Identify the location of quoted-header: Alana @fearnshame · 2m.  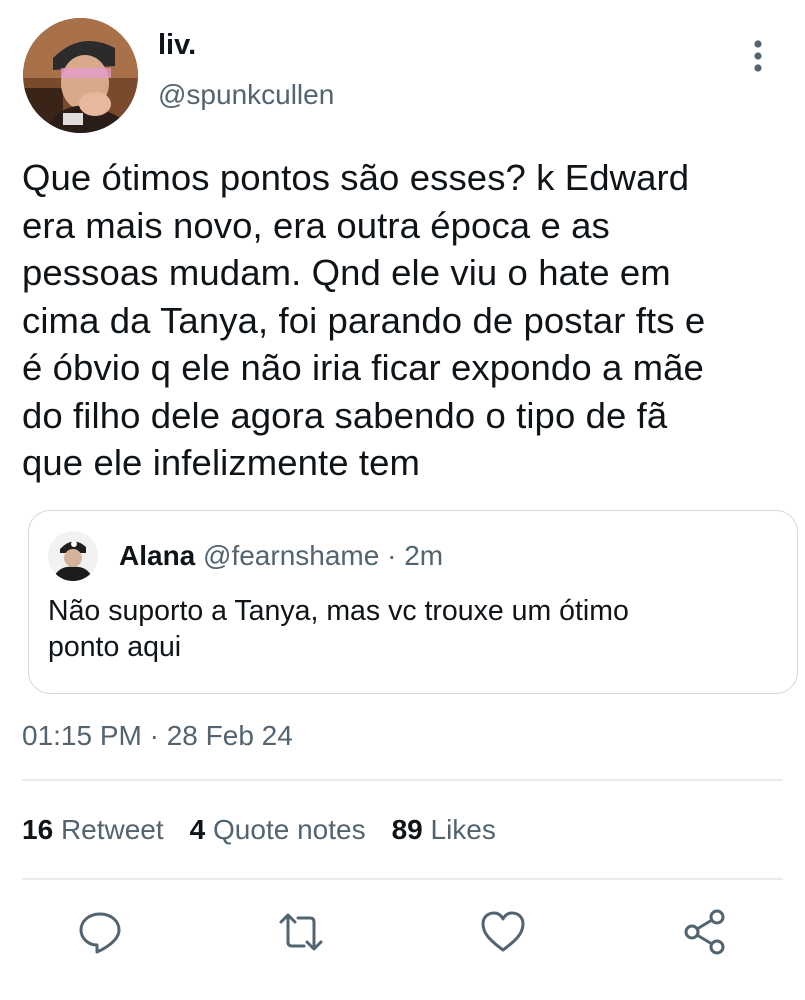
(281, 556).